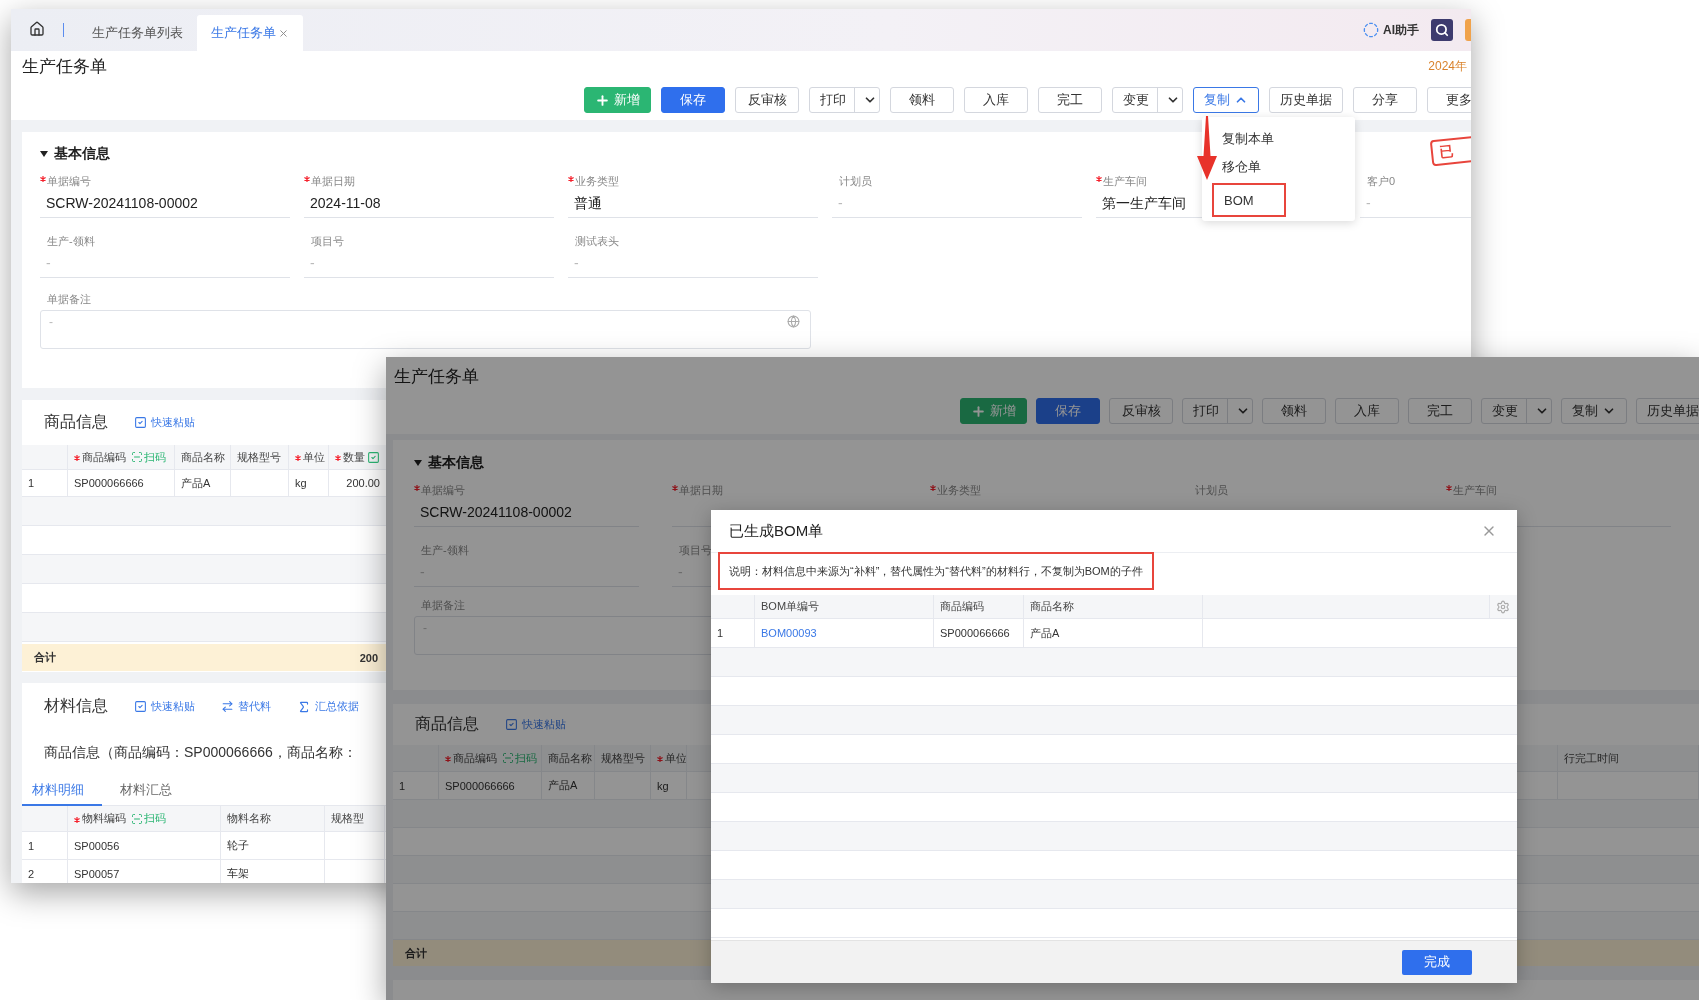 Image resolution: width=1699 pixels, height=1000 pixels. I want to click on menu-item: BOM, so click(1249, 200).